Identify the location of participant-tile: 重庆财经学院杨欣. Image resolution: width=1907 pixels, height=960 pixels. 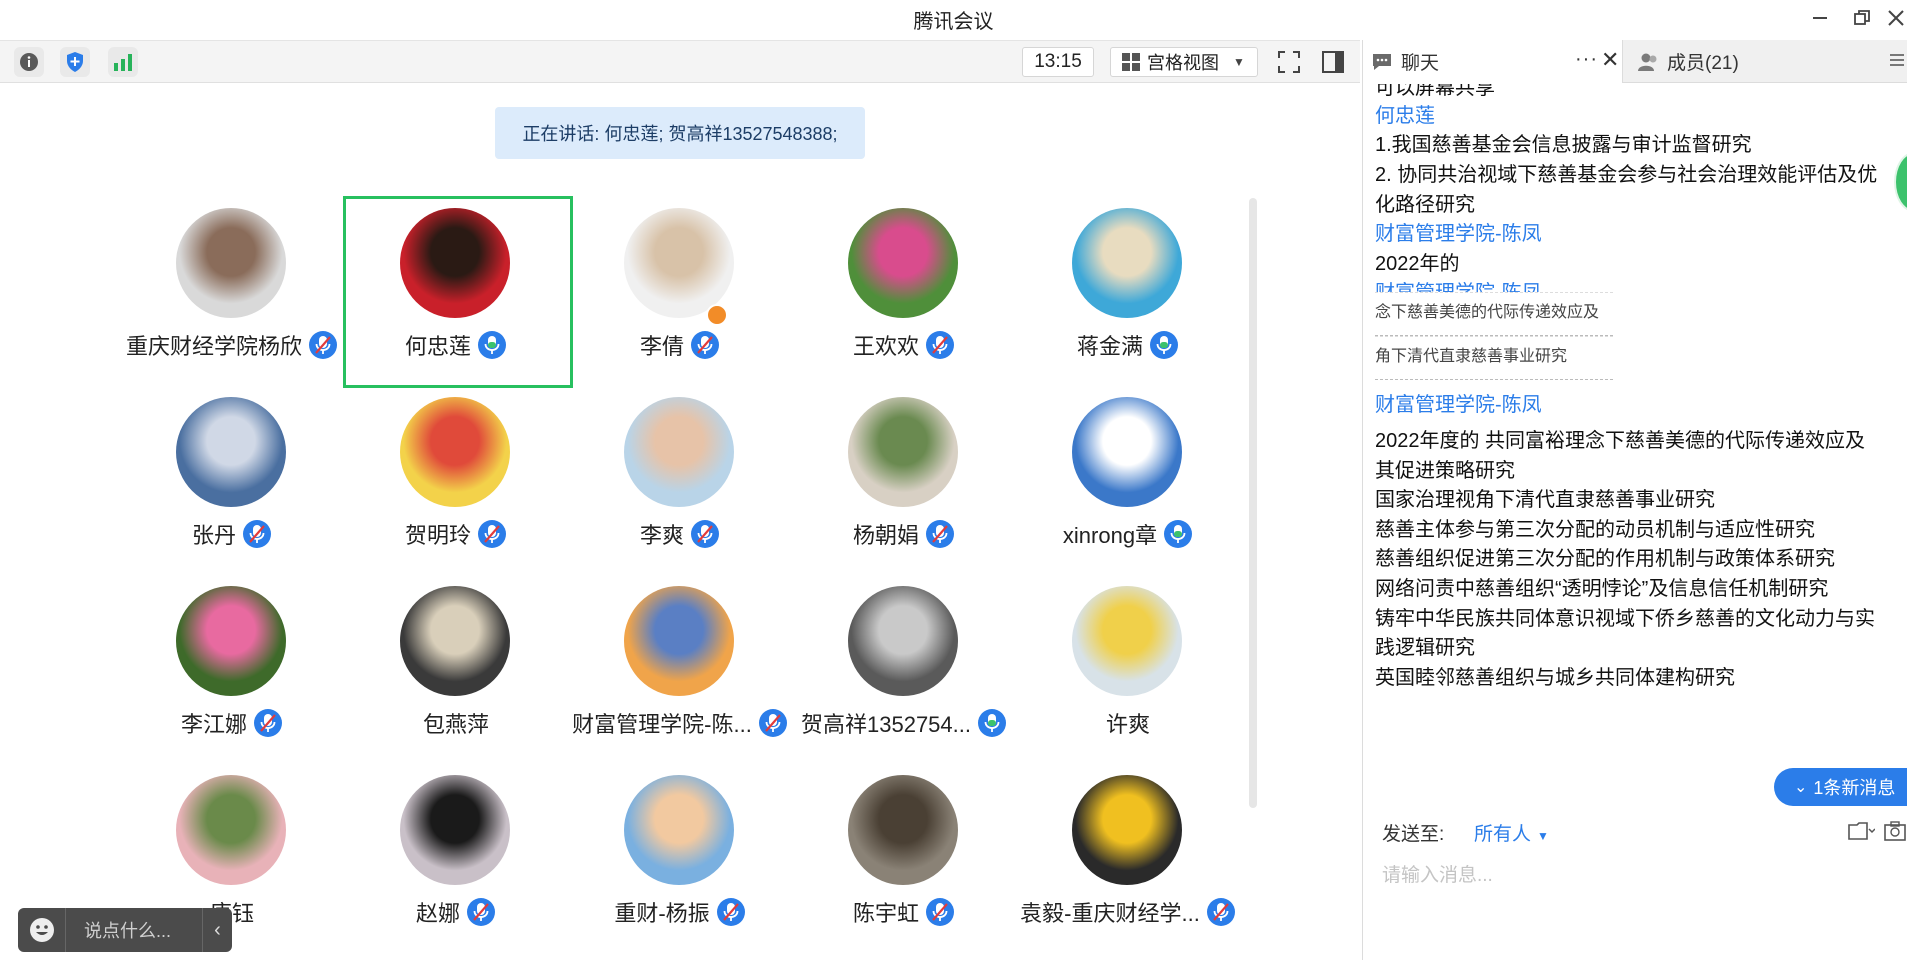
(232, 299).